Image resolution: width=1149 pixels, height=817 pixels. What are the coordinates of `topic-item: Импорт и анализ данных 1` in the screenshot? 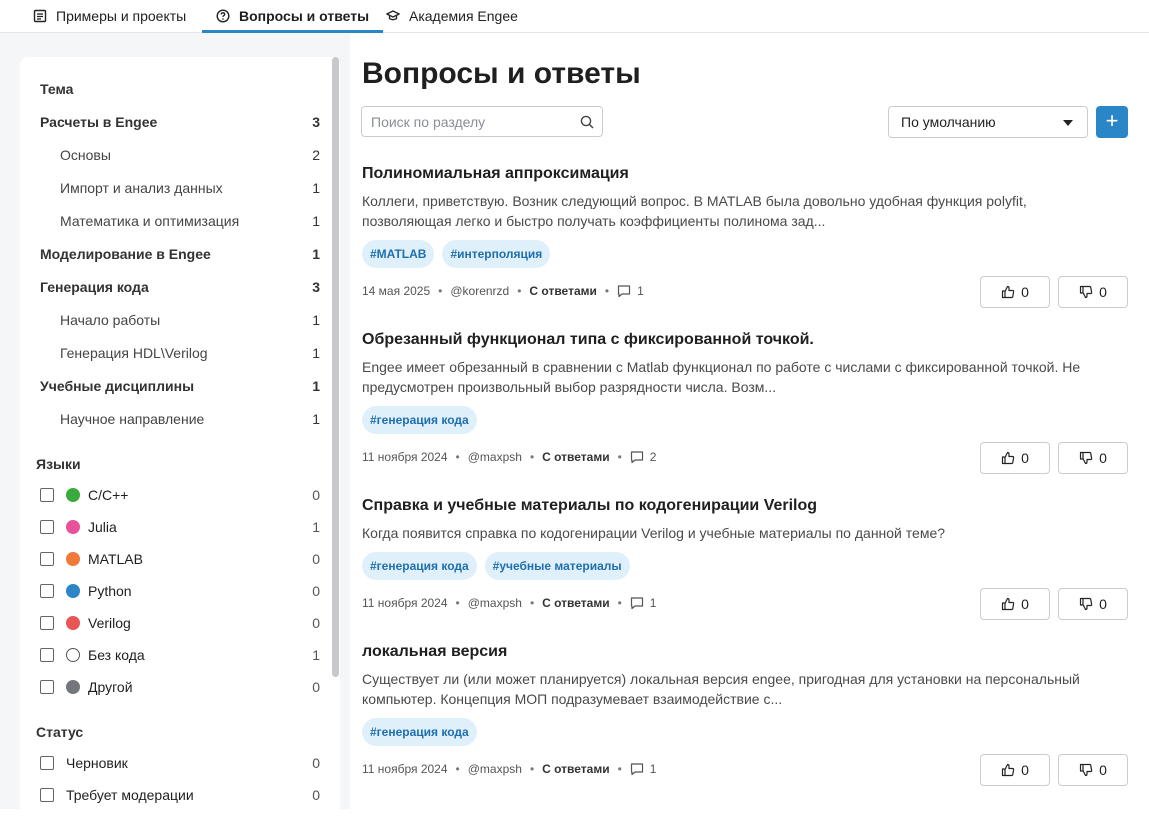 It's located at (170, 187).